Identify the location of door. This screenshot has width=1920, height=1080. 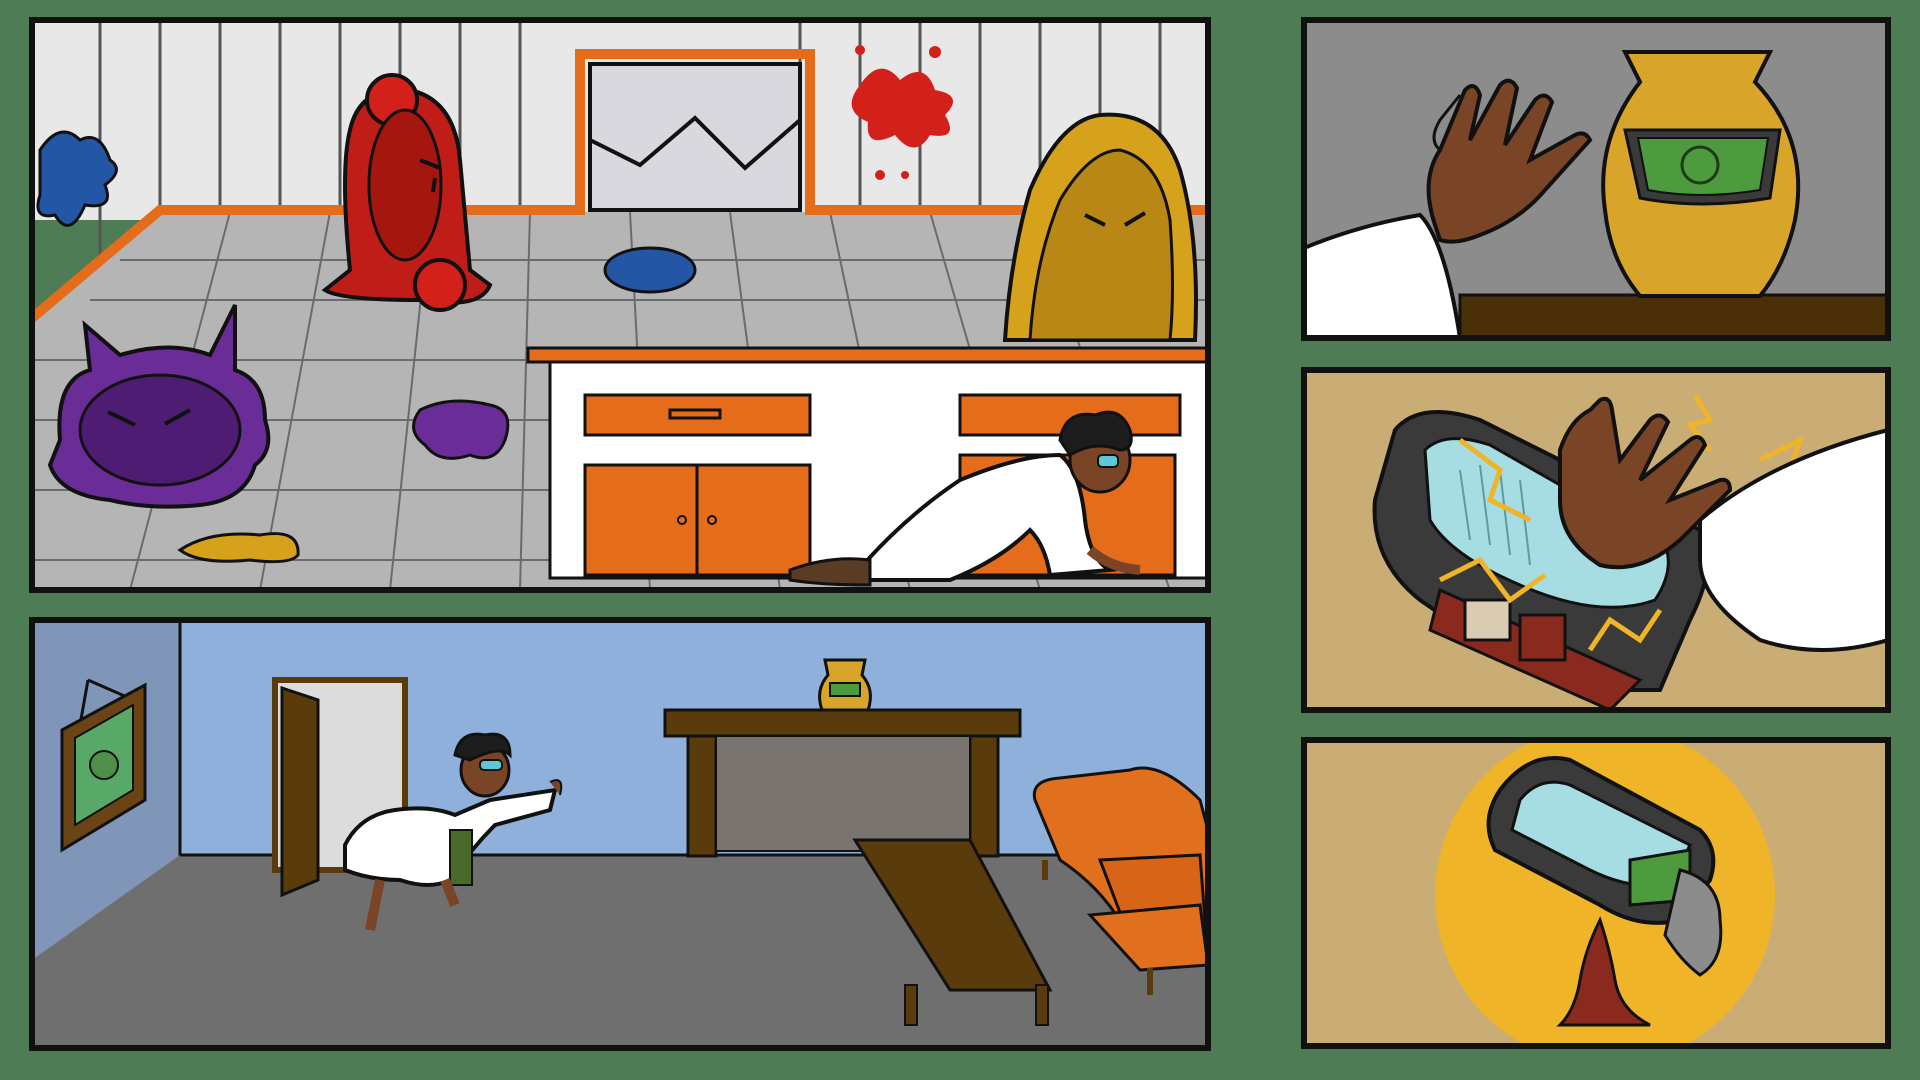
(300, 791).